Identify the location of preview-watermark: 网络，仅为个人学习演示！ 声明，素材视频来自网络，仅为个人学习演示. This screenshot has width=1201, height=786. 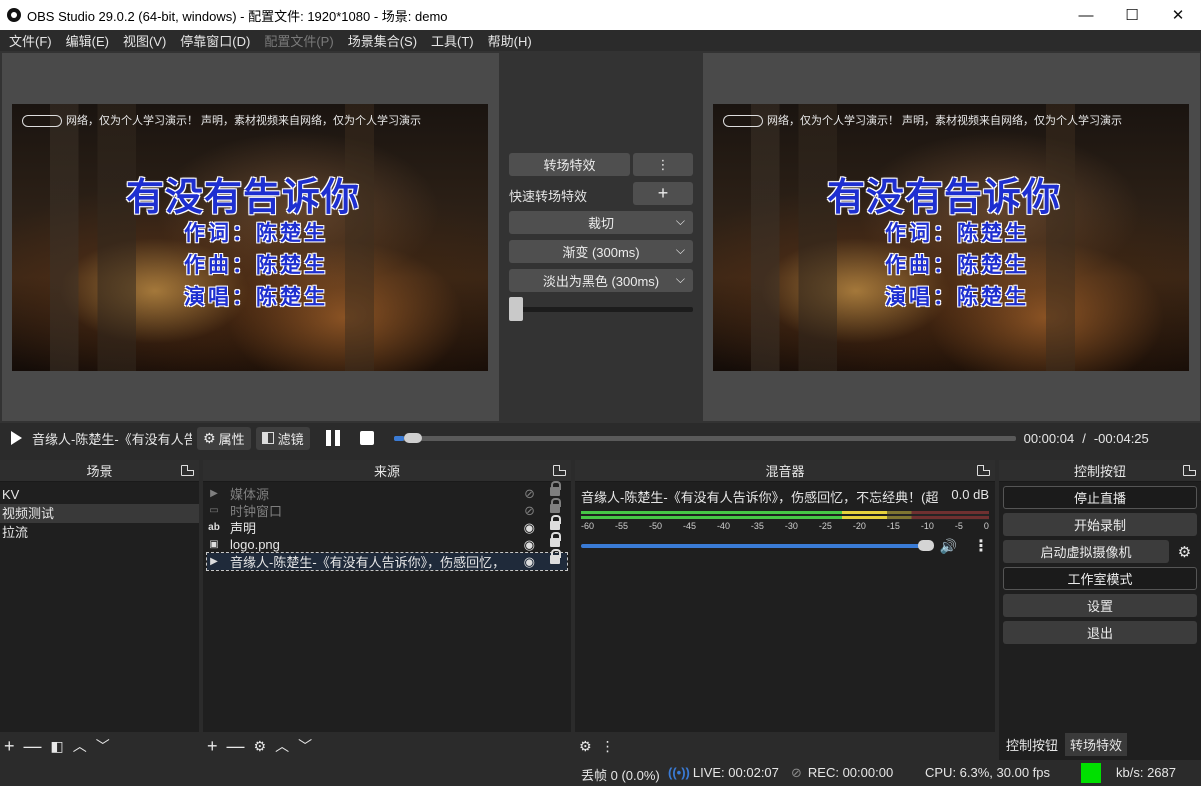
(221, 120).